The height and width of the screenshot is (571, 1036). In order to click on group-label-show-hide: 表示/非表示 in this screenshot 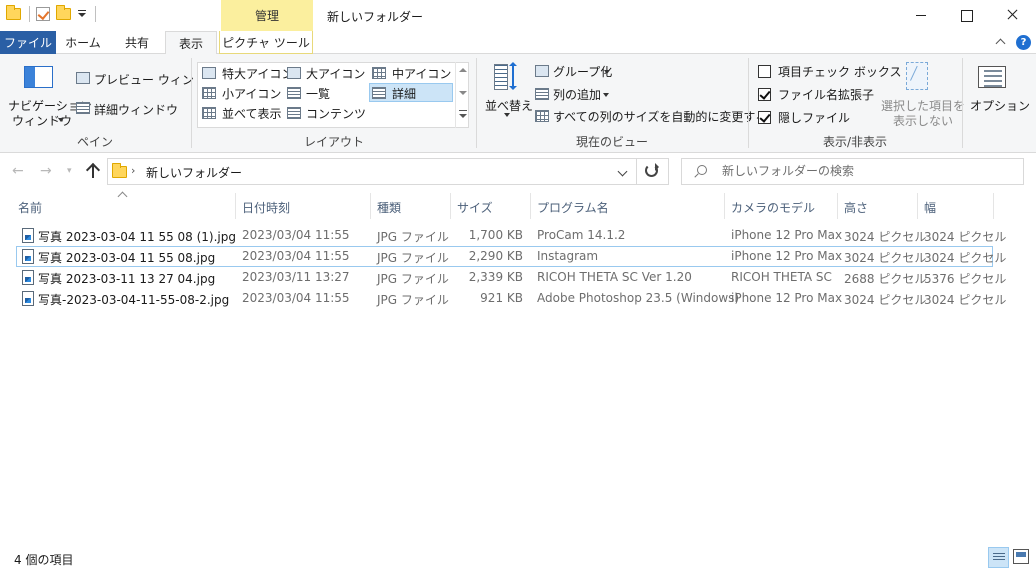, I will do `click(855, 142)`.